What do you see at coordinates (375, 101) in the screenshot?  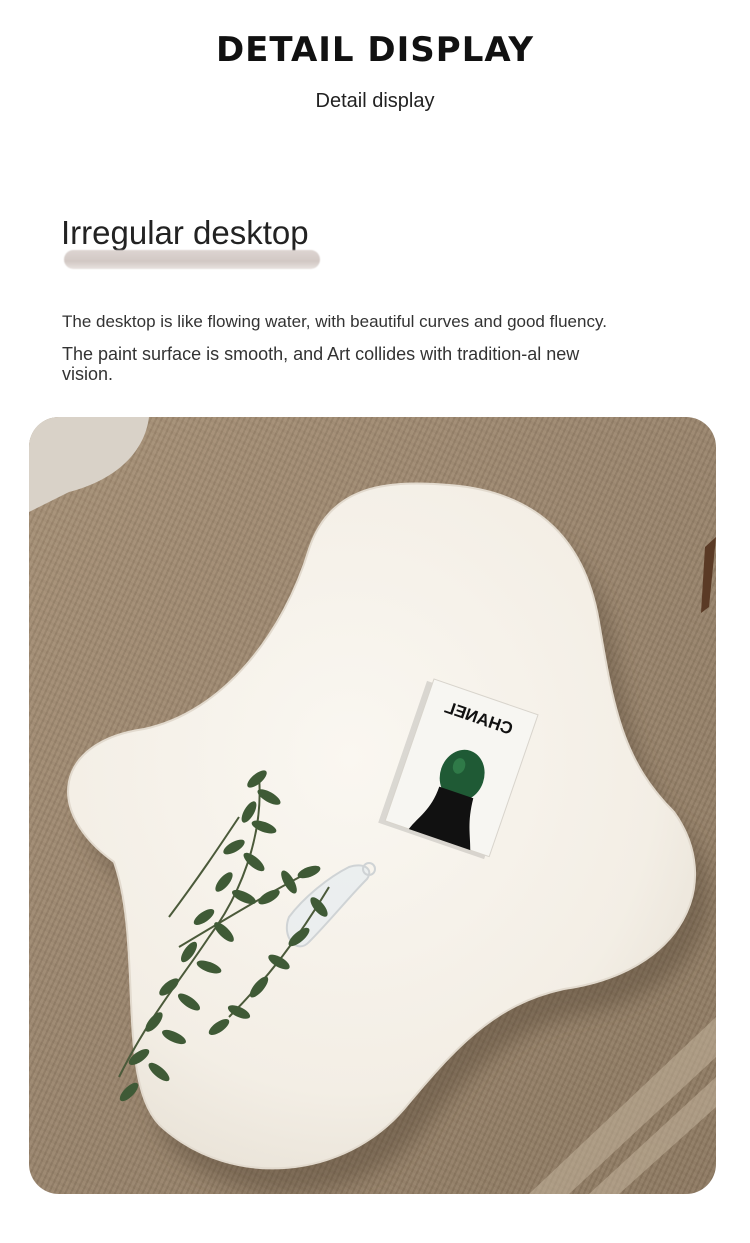 I see `page-subtitle: Detail display` at bounding box center [375, 101].